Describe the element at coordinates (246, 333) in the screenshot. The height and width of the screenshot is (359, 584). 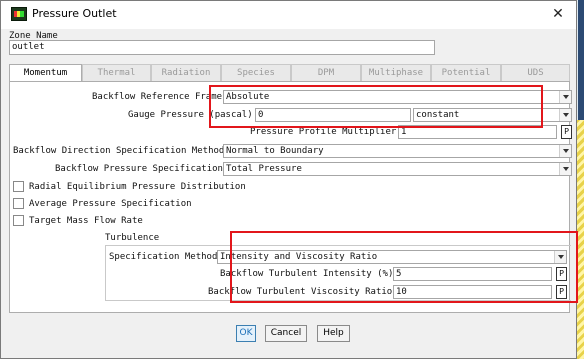
I see `ok-button: OK` at that location.